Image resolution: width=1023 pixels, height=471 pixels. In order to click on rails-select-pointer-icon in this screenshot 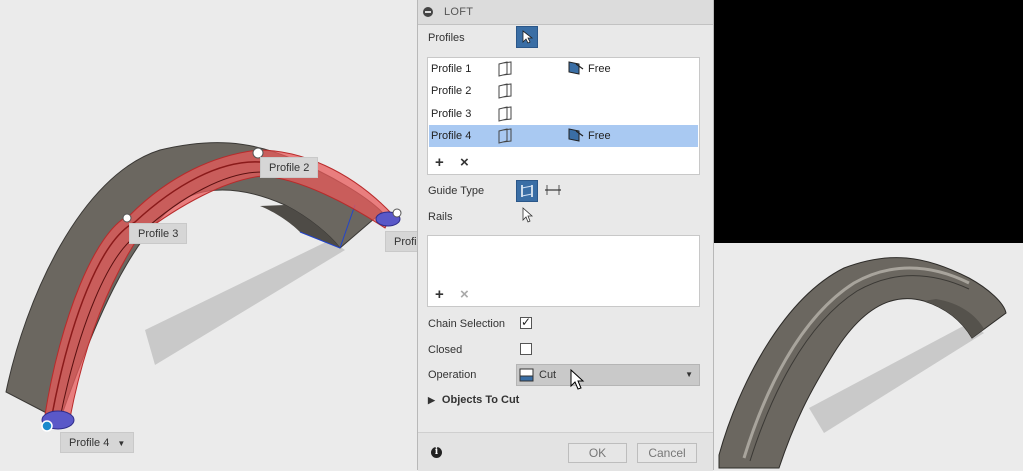, I will do `click(528, 215)`.